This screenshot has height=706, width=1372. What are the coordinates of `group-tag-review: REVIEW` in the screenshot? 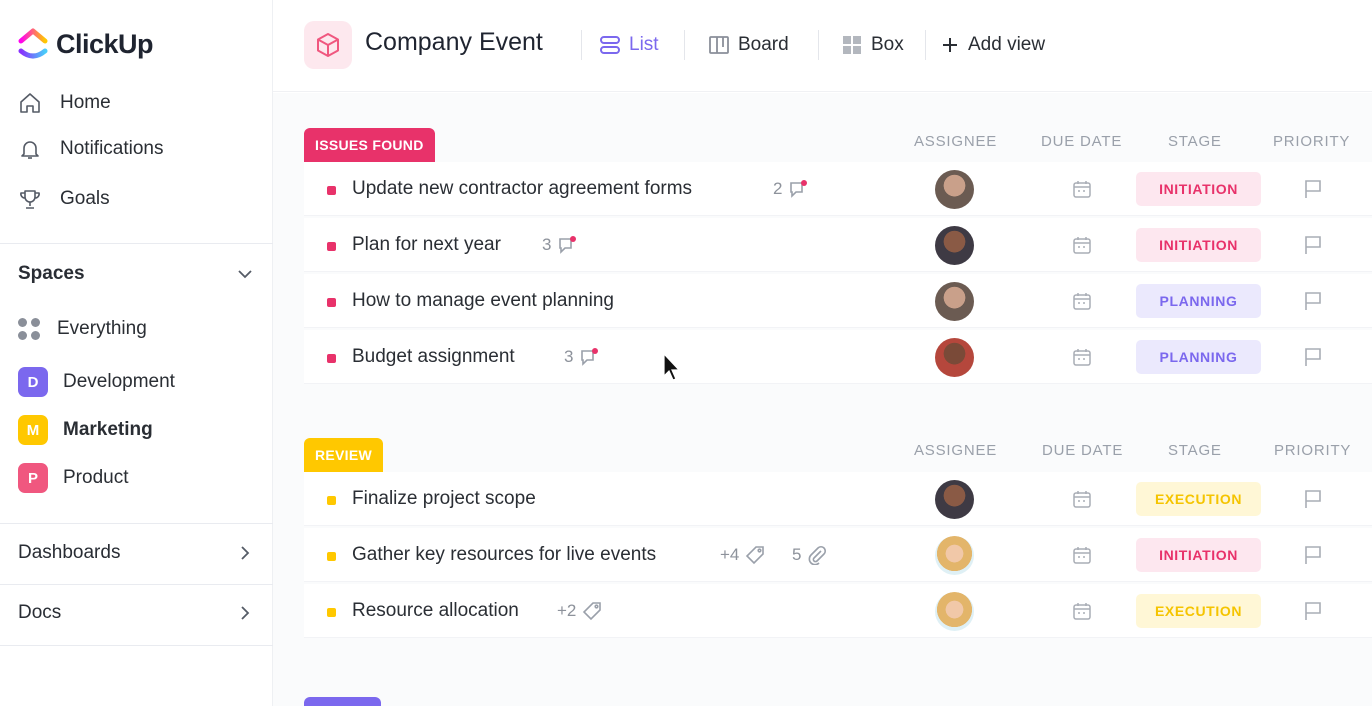 It's located at (344, 455).